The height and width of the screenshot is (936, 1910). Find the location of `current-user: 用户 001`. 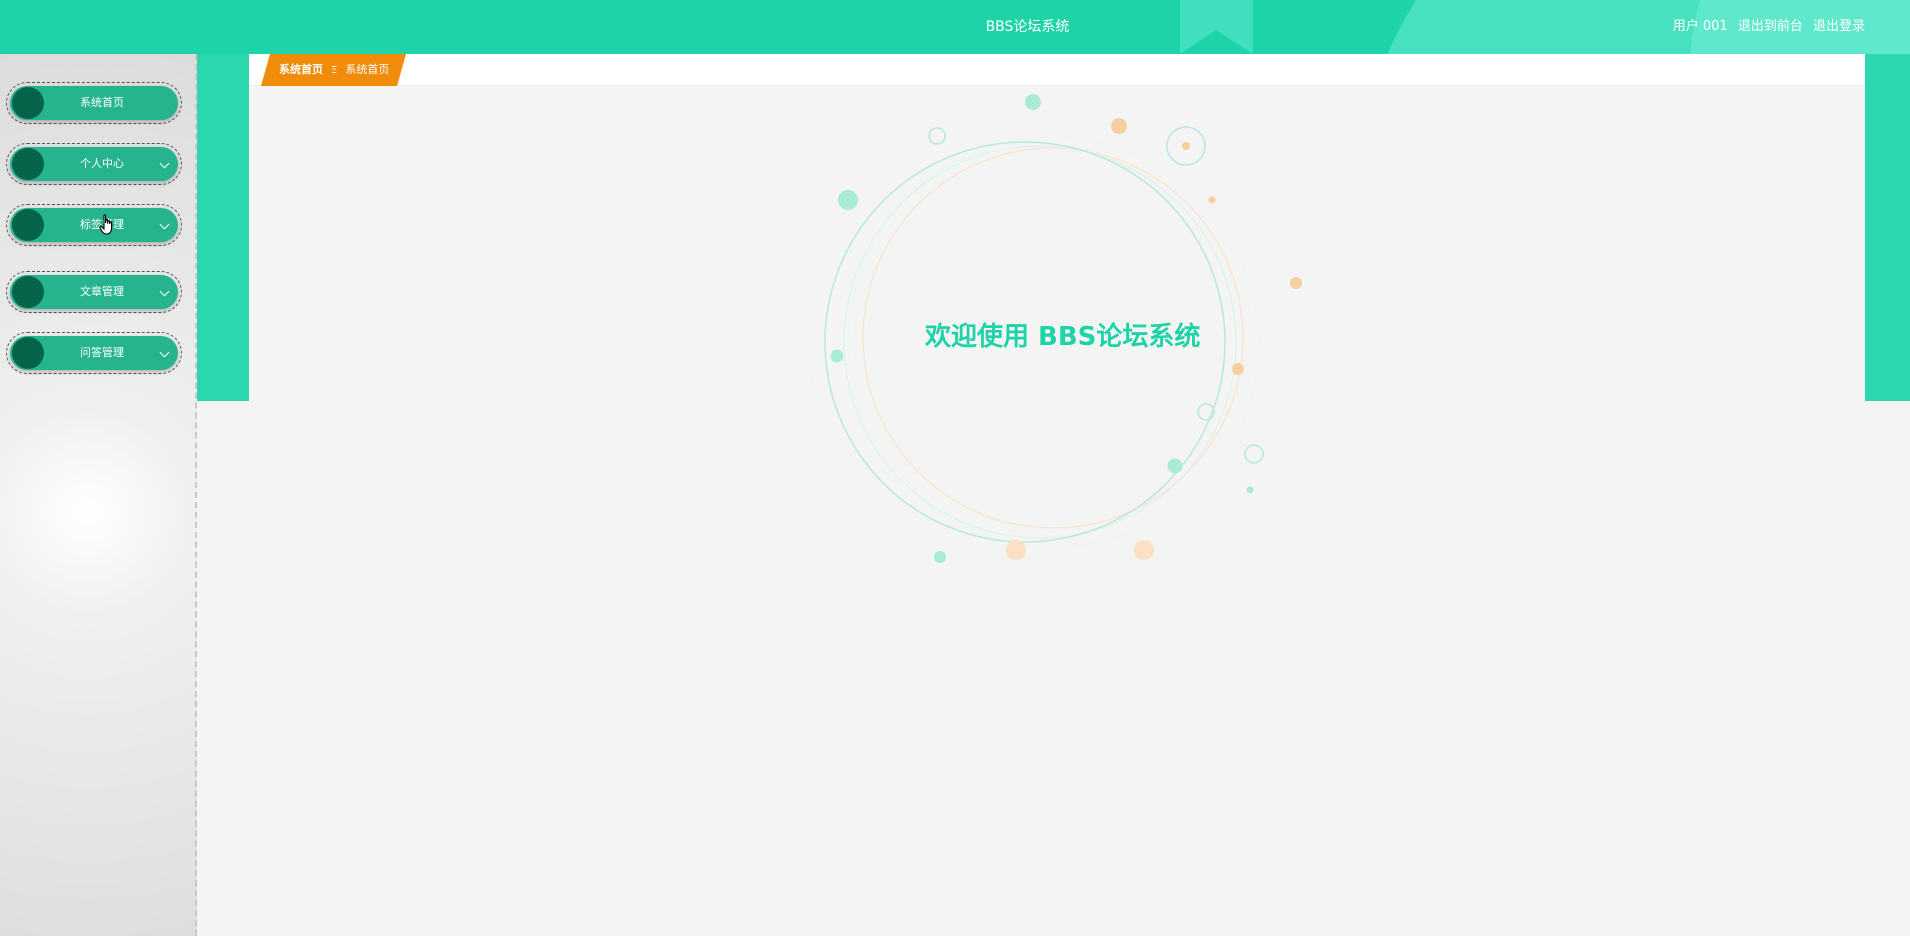

current-user: 用户 001 is located at coordinates (1700, 26).